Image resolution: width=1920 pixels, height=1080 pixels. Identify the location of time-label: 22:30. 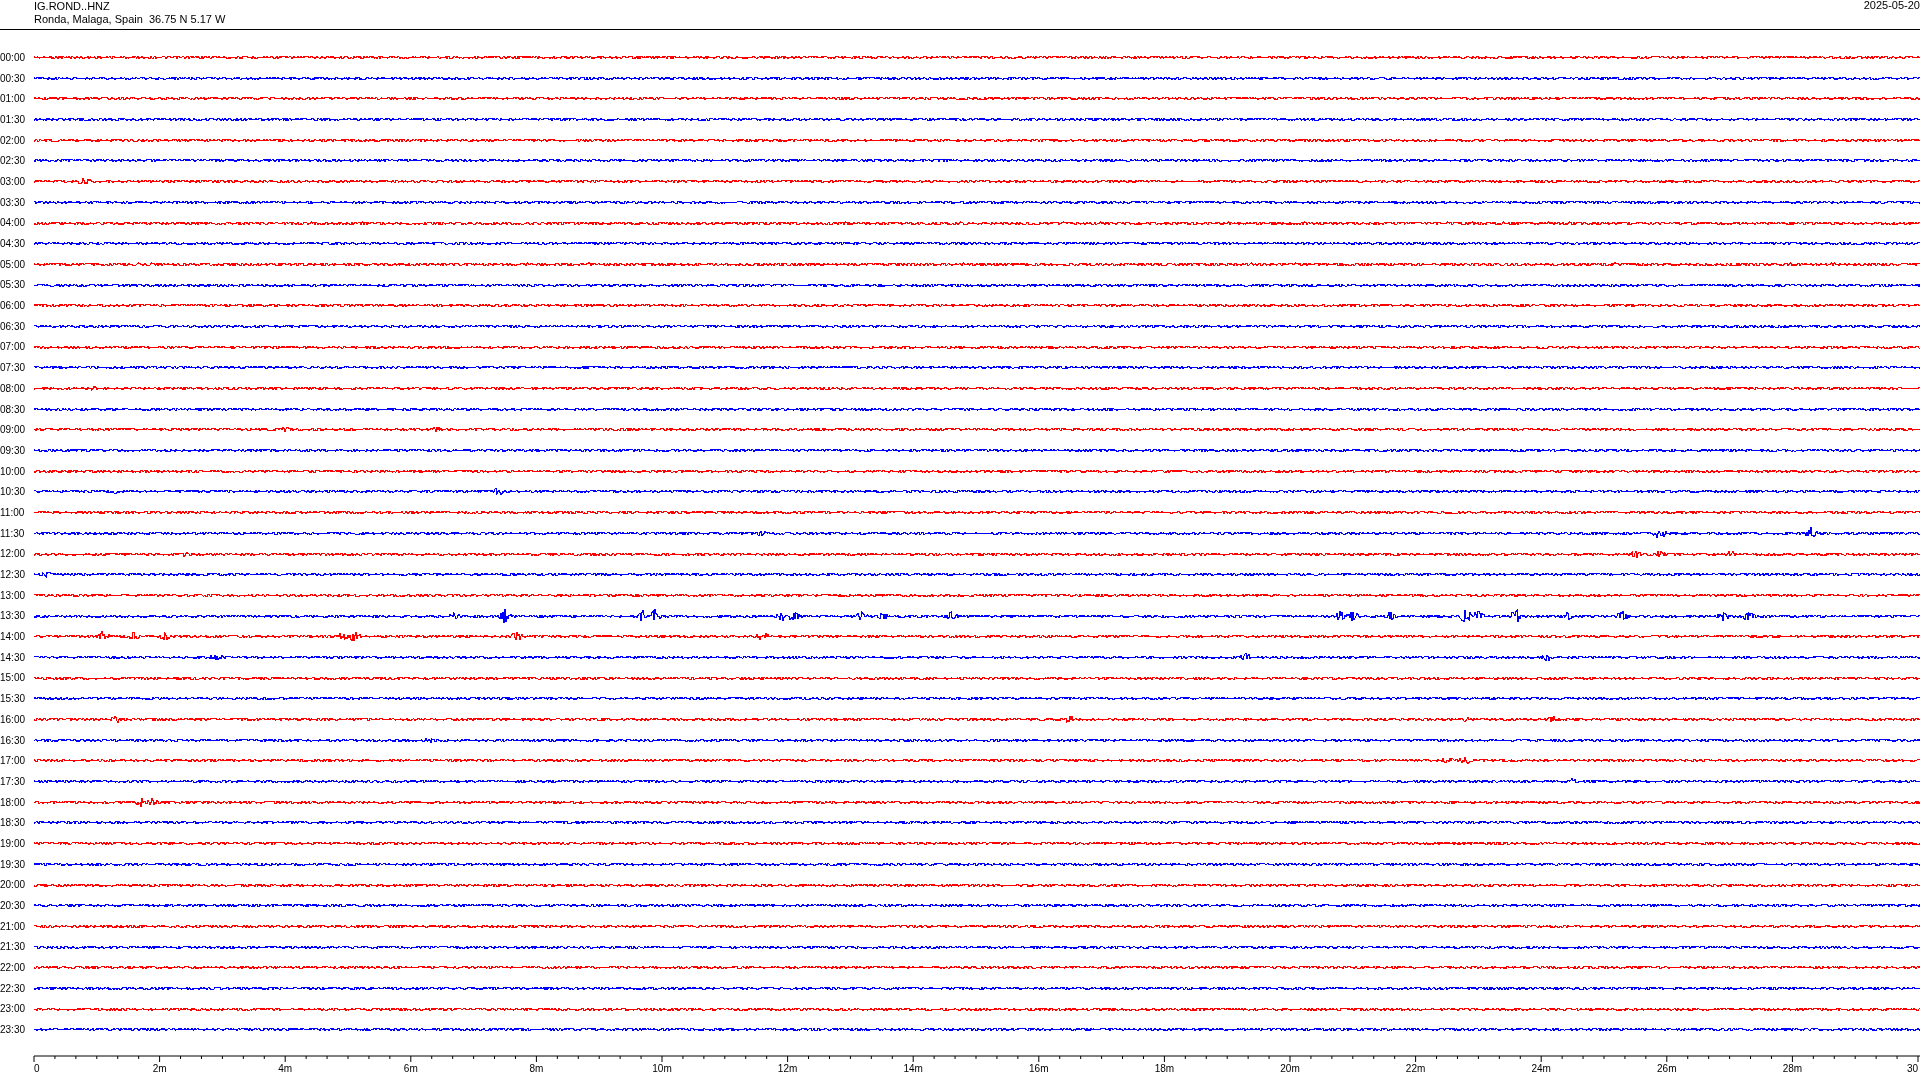
(13, 988).